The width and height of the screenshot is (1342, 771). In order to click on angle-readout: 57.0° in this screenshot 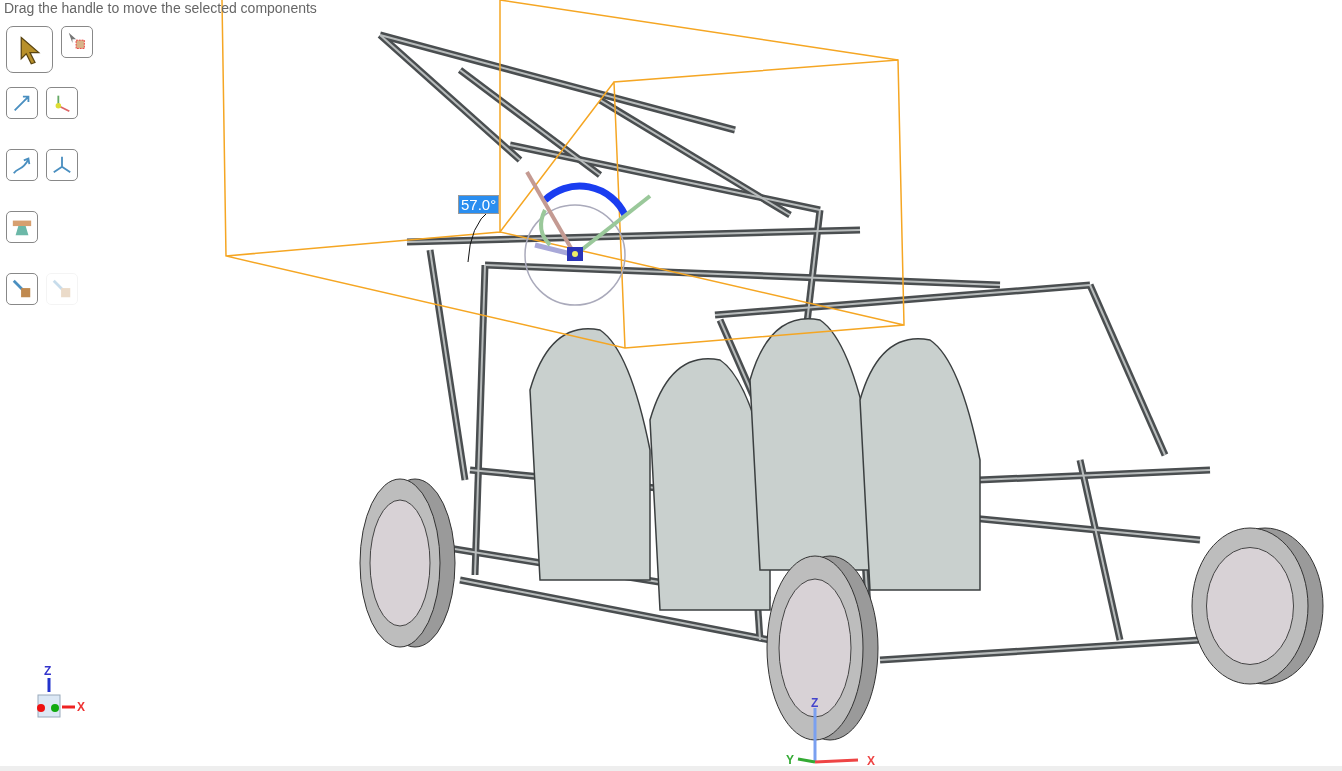, I will do `click(479, 204)`.